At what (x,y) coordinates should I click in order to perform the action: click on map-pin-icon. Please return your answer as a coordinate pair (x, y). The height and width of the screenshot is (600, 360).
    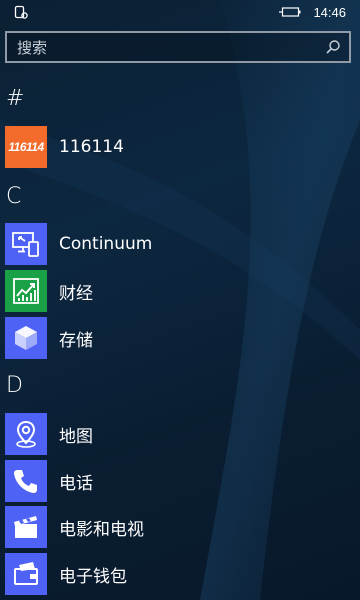
    Looking at the image, I should click on (26, 434).